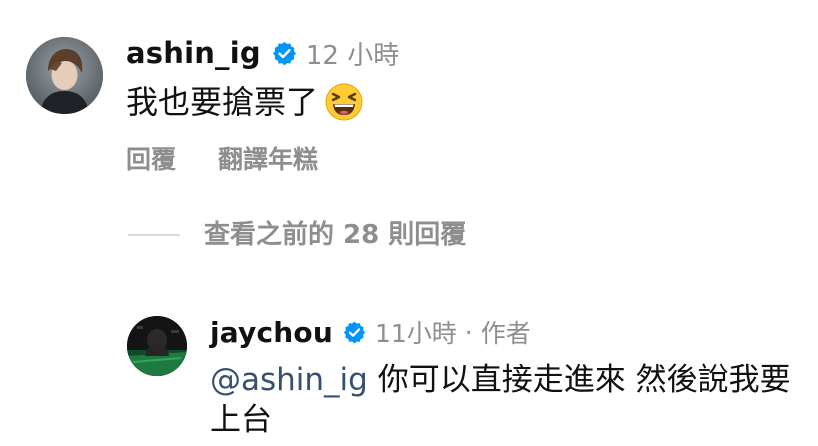 The width and height of the screenshot is (818, 446). Describe the element at coordinates (193, 53) in the screenshot. I see `username-link: ashin_ig` at that location.